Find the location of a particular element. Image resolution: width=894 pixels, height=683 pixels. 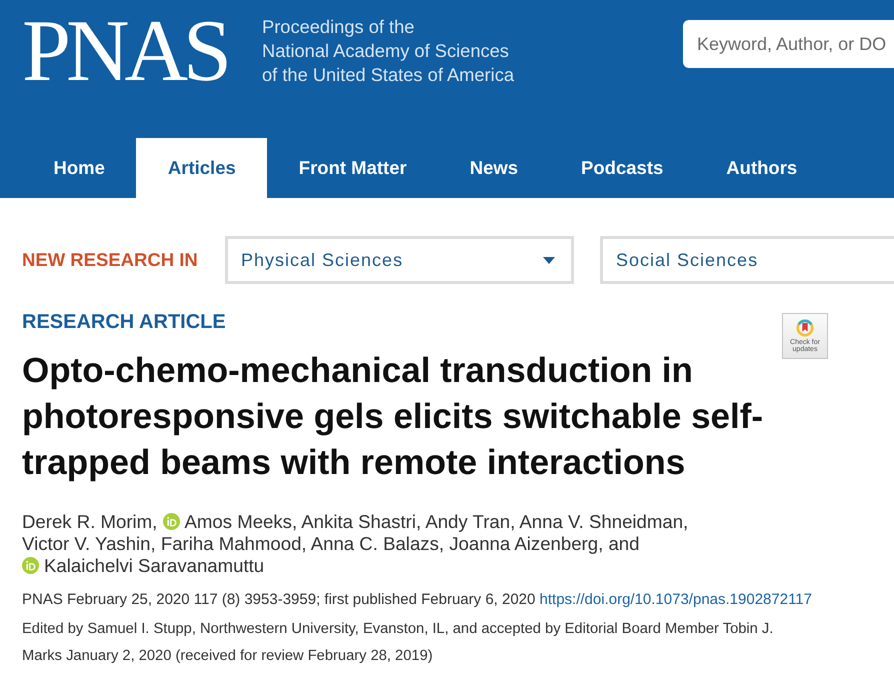

author-link: Anna C. Balazs, is located at coordinates (377, 543).